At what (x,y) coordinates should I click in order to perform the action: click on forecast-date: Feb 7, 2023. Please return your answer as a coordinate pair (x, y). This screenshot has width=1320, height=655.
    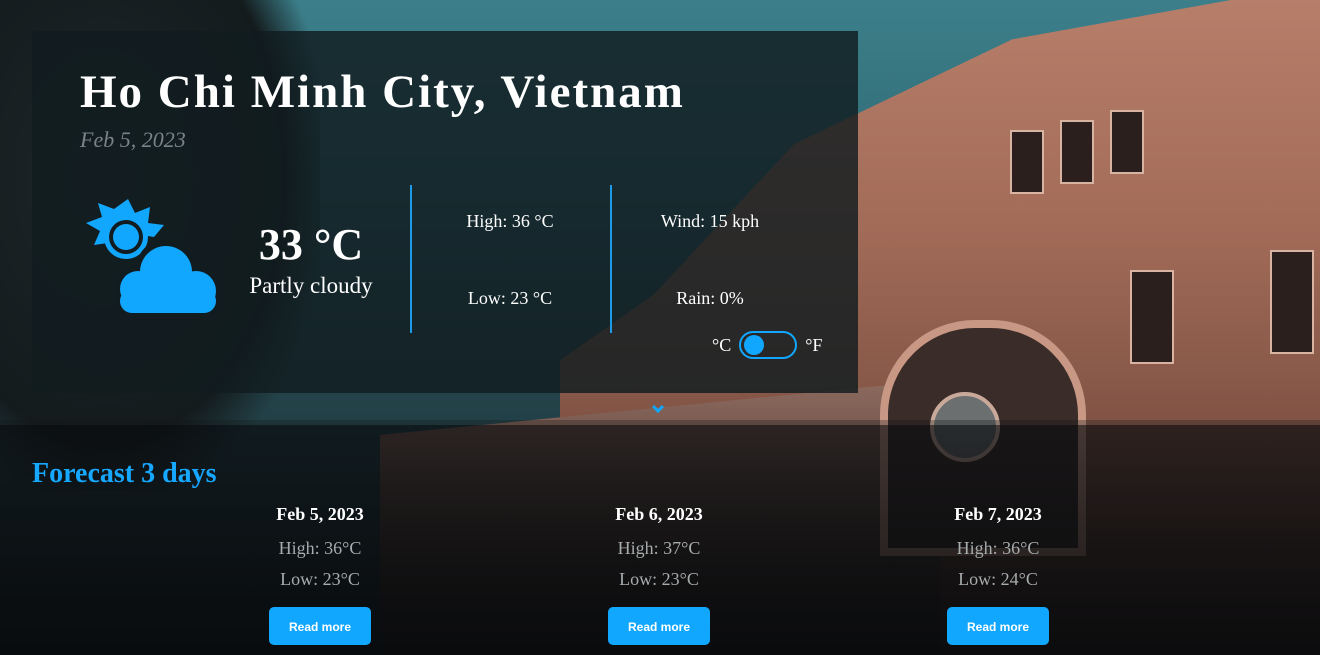
    Looking at the image, I should click on (998, 514).